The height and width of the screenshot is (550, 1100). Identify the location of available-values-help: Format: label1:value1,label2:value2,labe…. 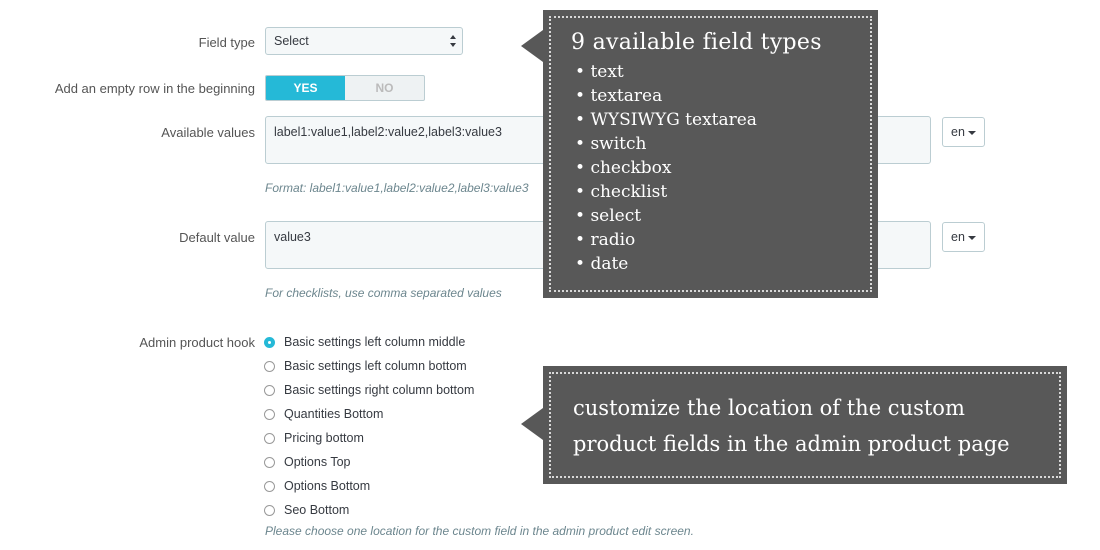
(397, 188).